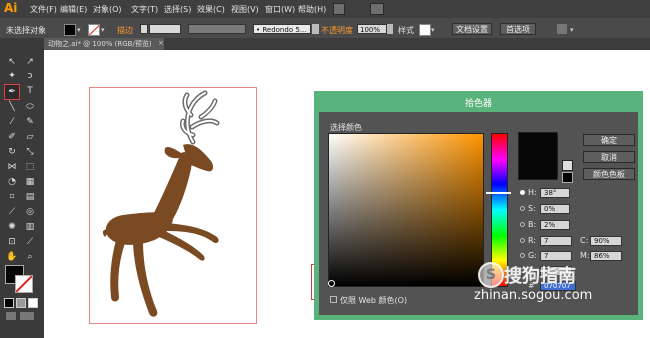 The width and height of the screenshot is (650, 338). What do you see at coordinates (518, 29) in the screenshot?
I see `preferences-button: 首选项` at bounding box center [518, 29].